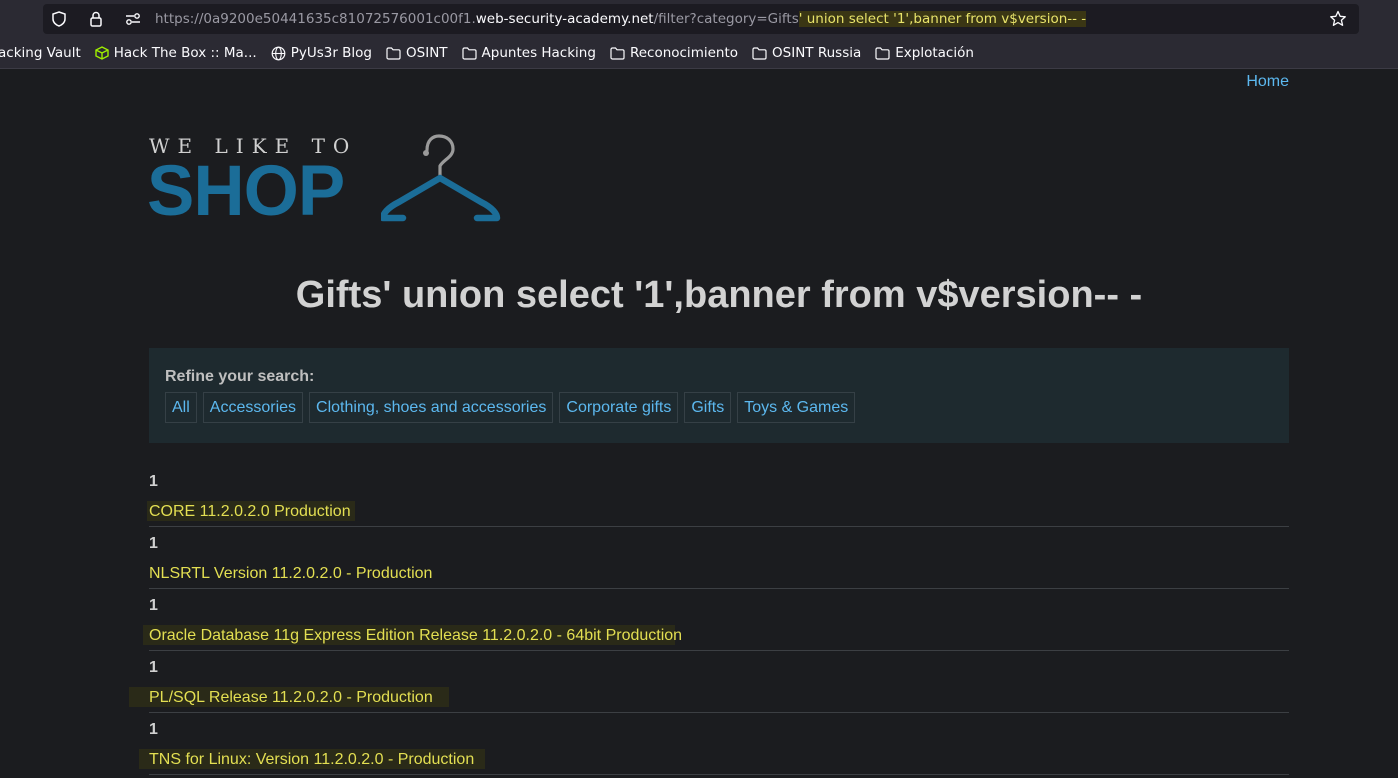 Image resolution: width=1398 pixels, height=778 pixels. I want to click on bookmark-folder: OSINT, so click(417, 53).